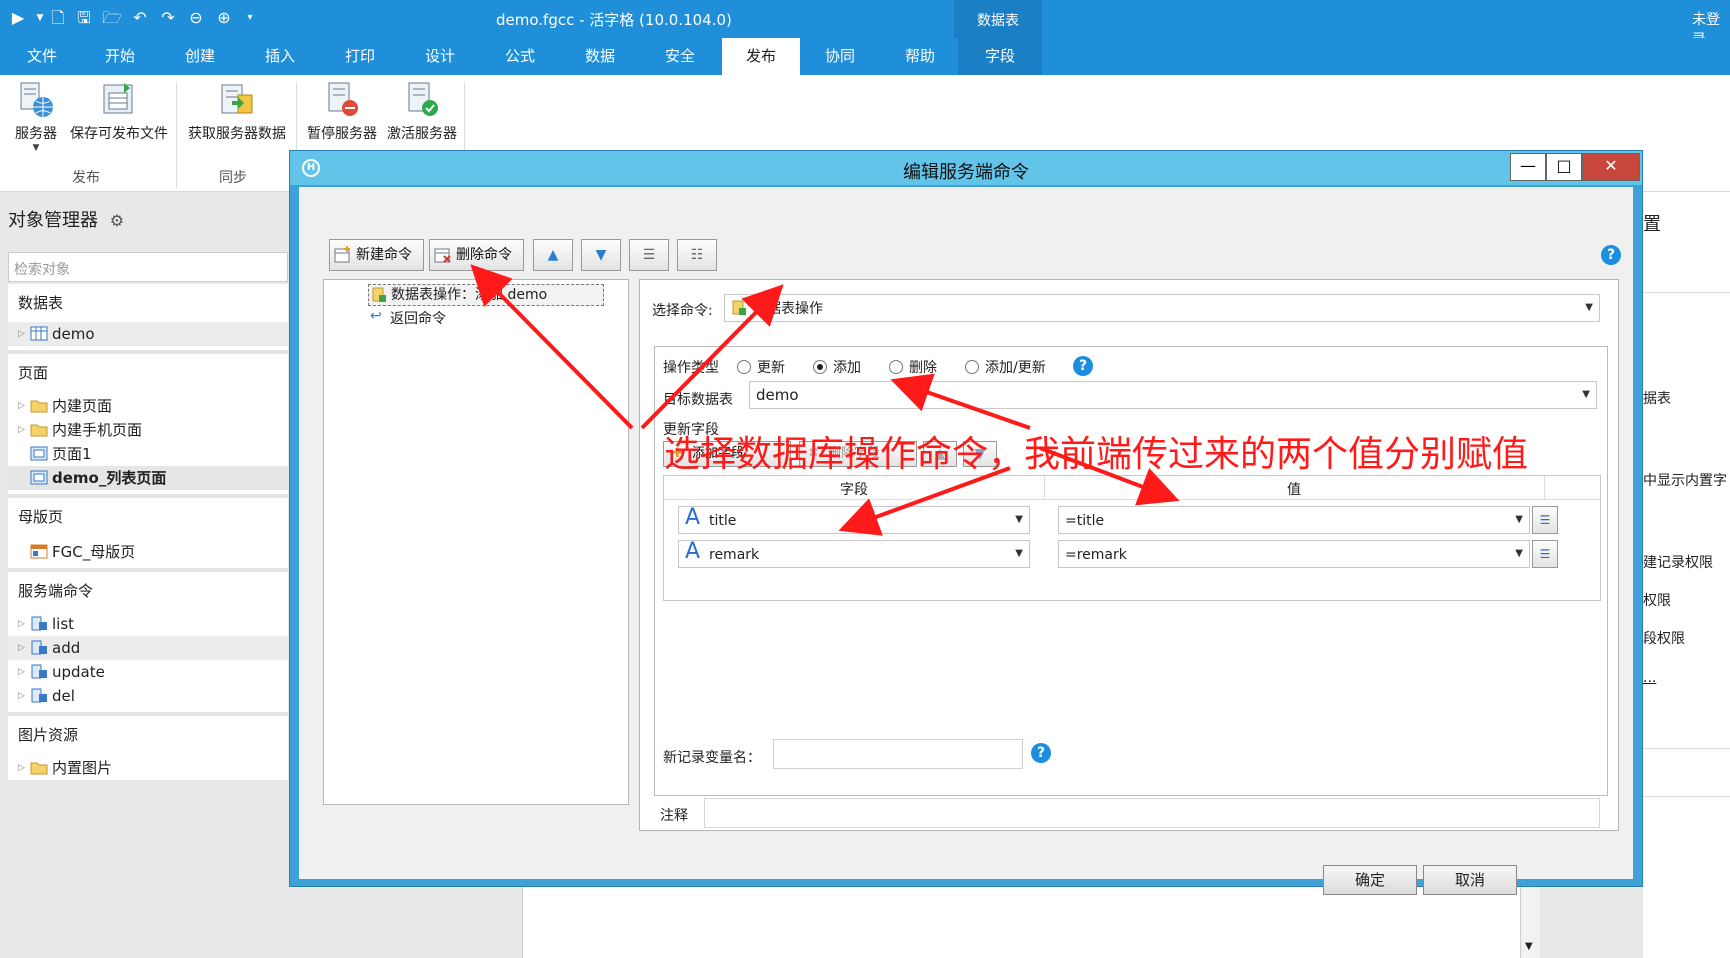  What do you see at coordinates (552, 347) in the screenshot?
I see `arrow-to-command-tree` at bounding box center [552, 347].